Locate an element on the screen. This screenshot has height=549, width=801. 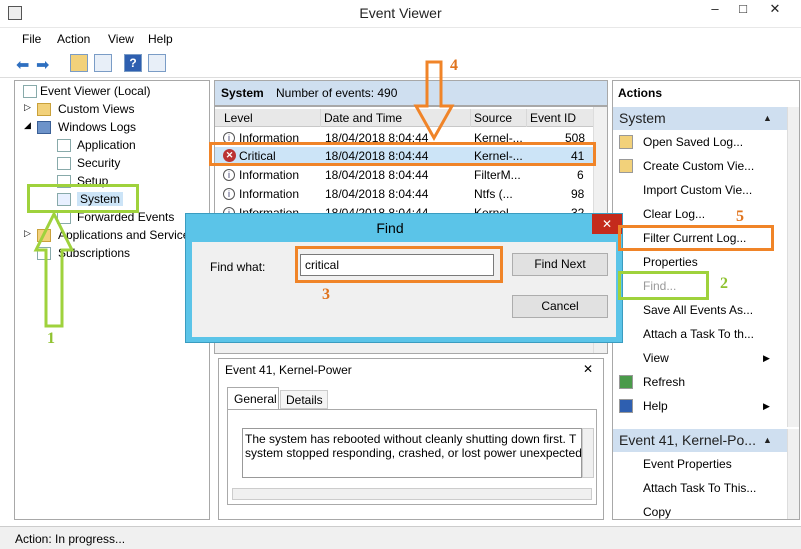
actions-section-event: Event 41, Kernel-Po... ▲ is located at coordinates (705, 440).